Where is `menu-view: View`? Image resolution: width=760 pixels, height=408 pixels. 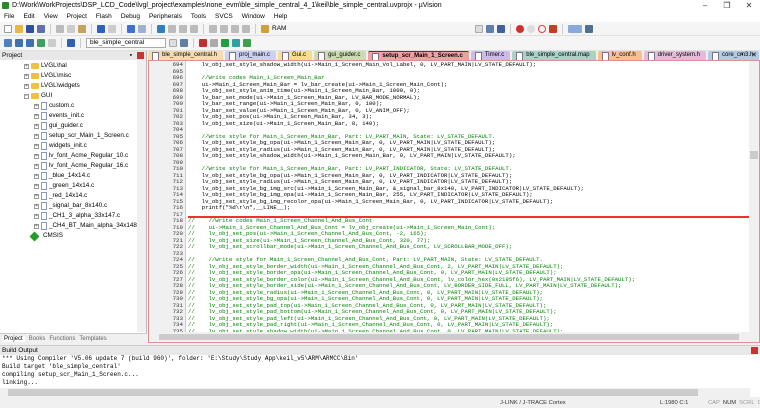
menu-view: View is located at coordinates (51, 16).